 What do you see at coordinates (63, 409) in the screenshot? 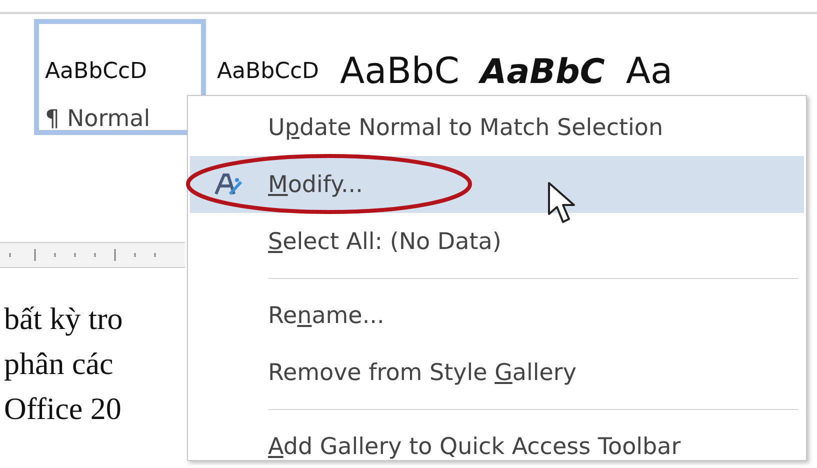
I see `document-text: Office 20` at bounding box center [63, 409].